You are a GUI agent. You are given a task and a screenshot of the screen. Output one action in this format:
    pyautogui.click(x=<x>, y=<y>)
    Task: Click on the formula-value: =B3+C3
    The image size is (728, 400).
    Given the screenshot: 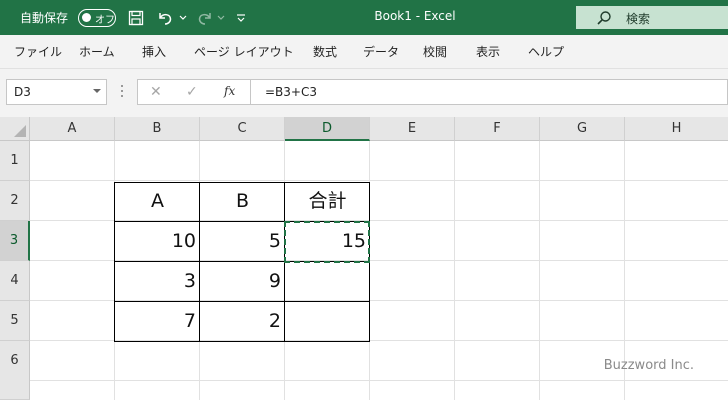 What is the action you would take?
    pyautogui.click(x=291, y=92)
    